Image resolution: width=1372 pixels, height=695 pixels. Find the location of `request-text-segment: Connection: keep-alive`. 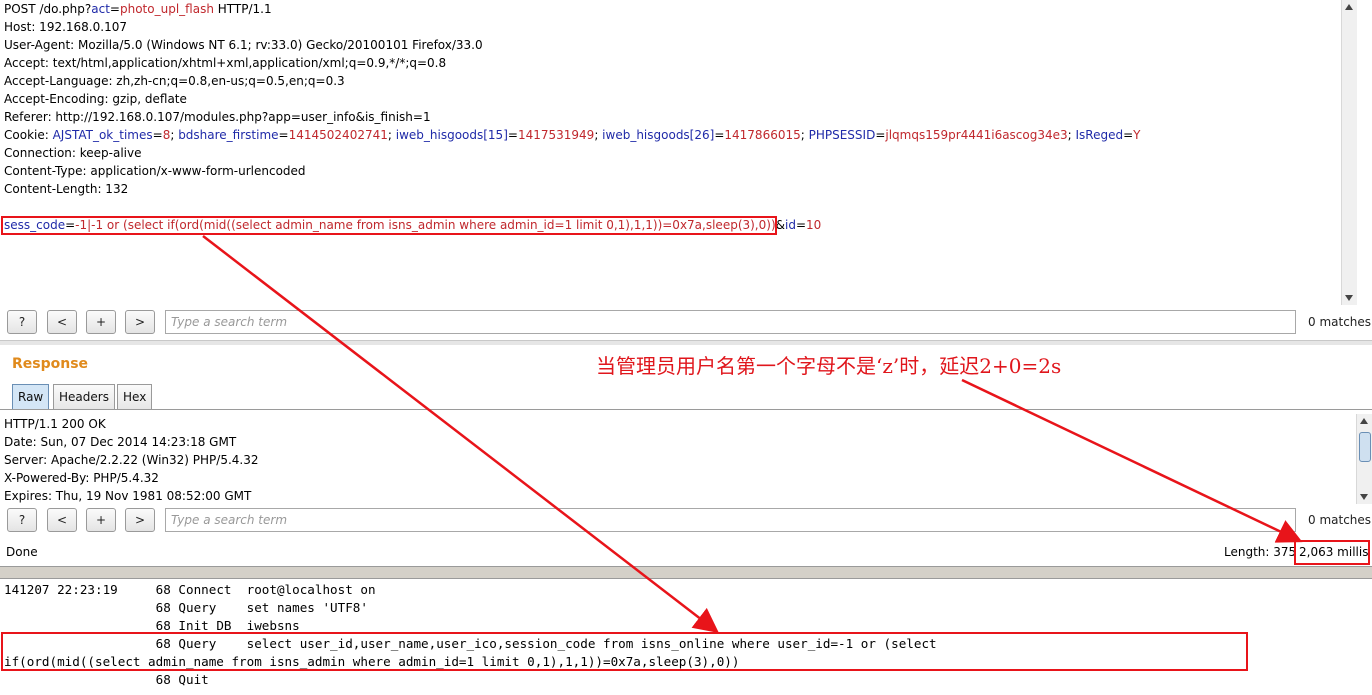

request-text-segment: Connection: keep-alive is located at coordinates (73, 153).